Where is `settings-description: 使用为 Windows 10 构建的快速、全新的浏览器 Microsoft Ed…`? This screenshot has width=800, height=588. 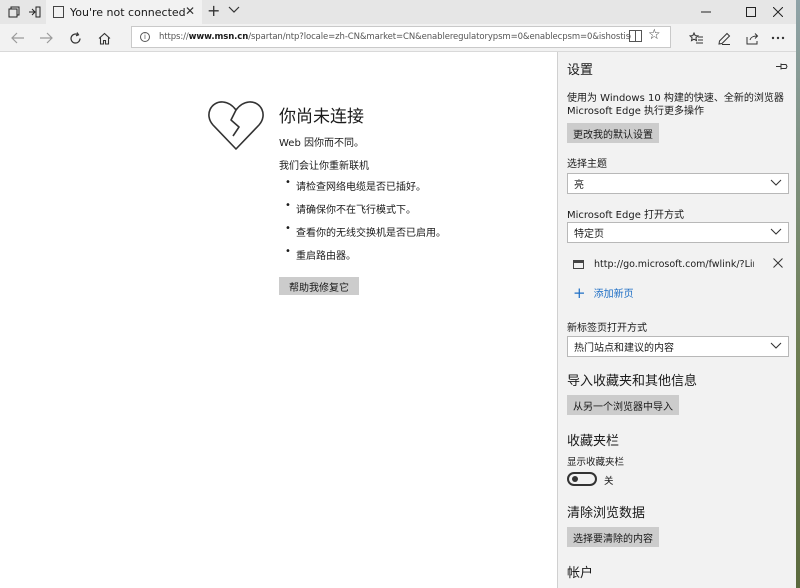 settings-description: 使用为 Windows 10 构建的快速、全新的浏览器 Microsoft Ed… is located at coordinates (675, 105).